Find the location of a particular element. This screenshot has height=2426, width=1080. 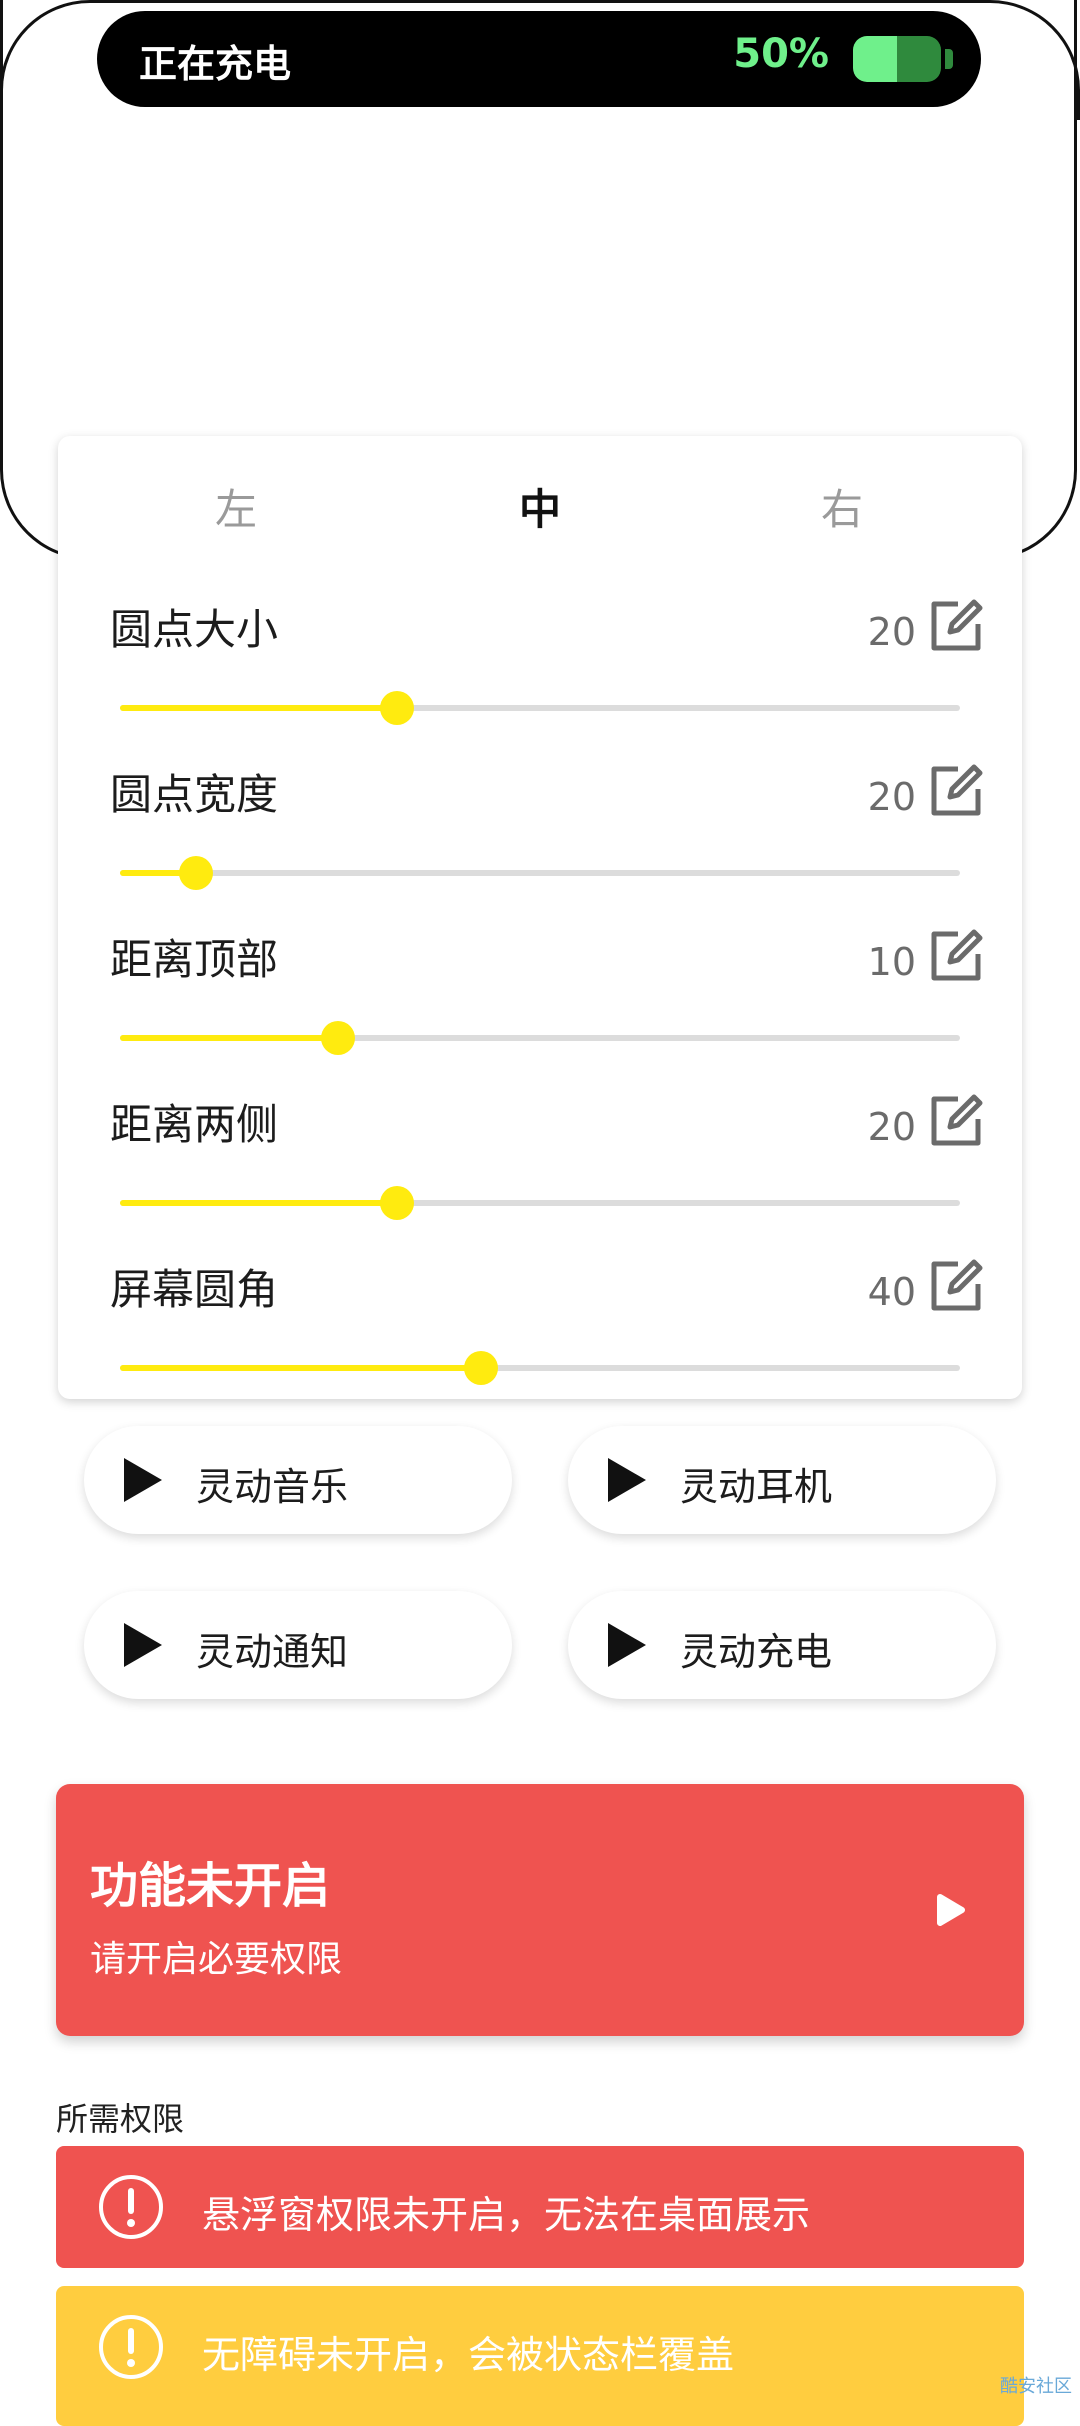

battery-icon is located at coordinates (897, 59).